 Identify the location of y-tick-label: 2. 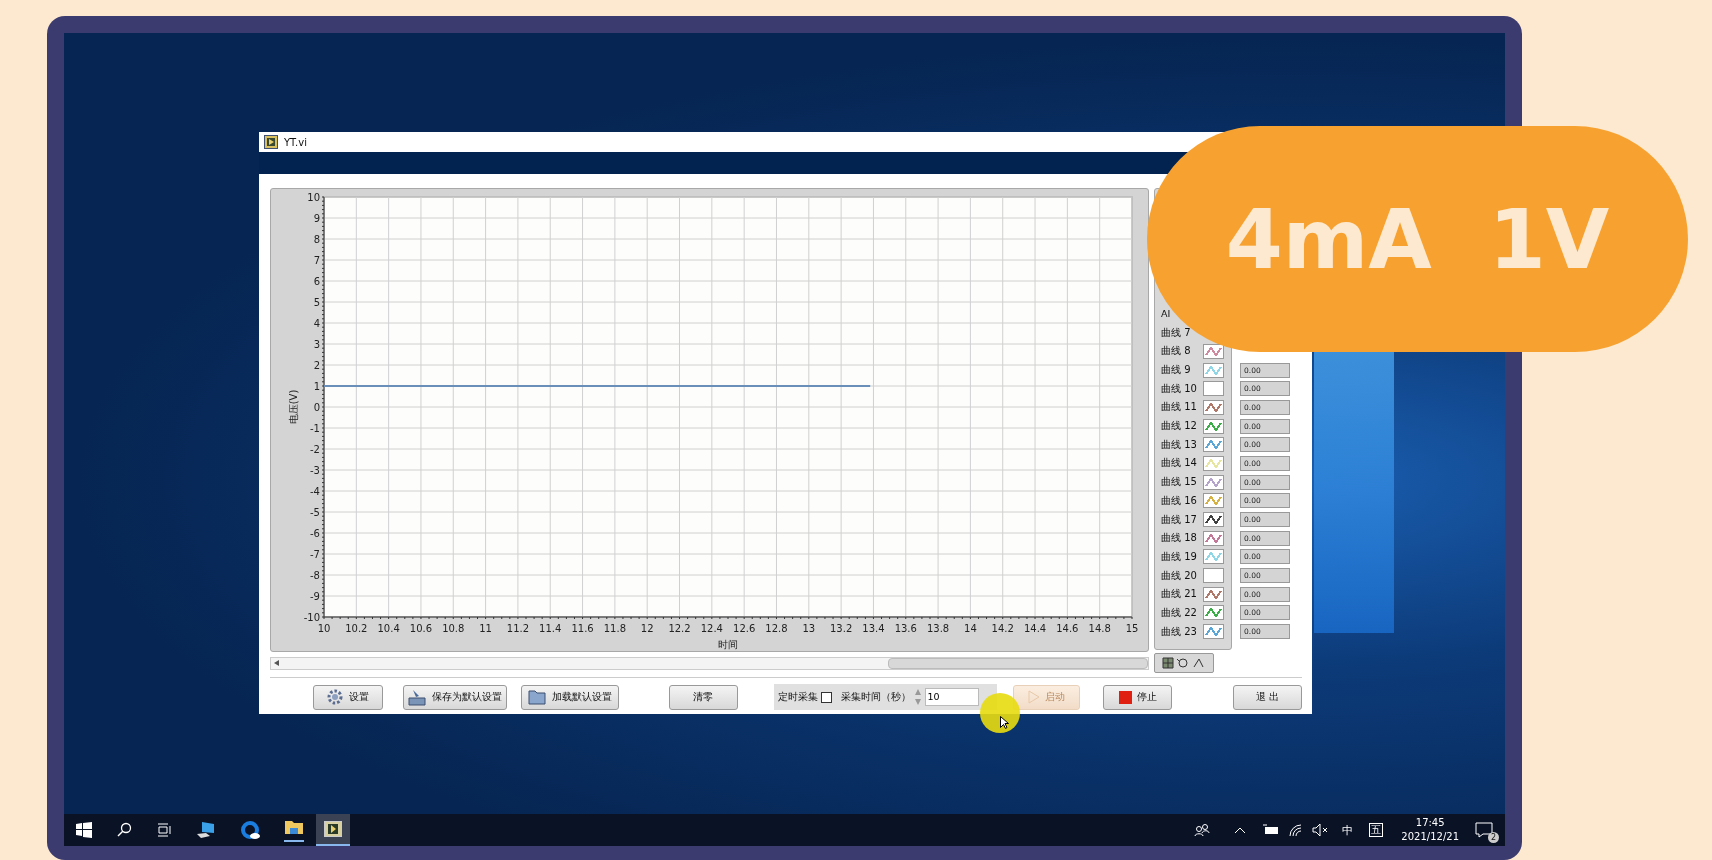
(316, 365).